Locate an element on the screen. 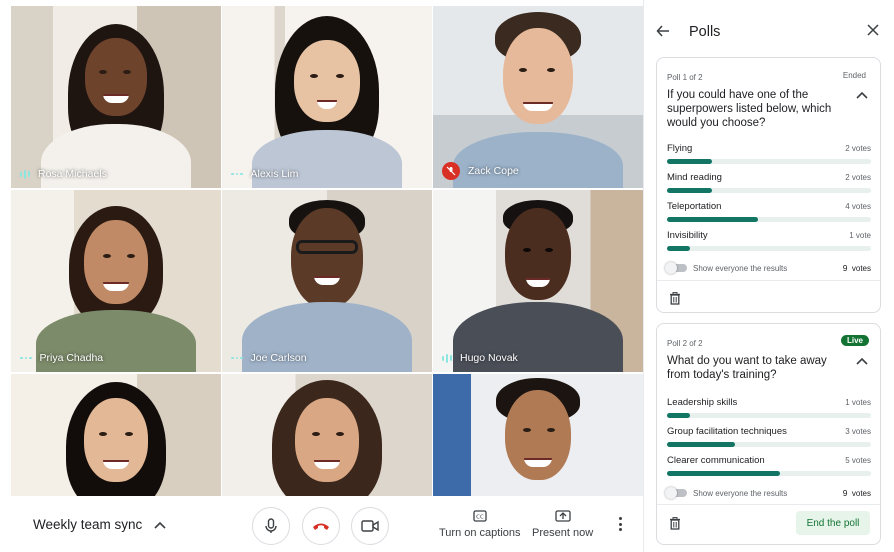 The height and width of the screenshot is (552, 894). participant-label: Hugo Novak is located at coordinates (480, 358).